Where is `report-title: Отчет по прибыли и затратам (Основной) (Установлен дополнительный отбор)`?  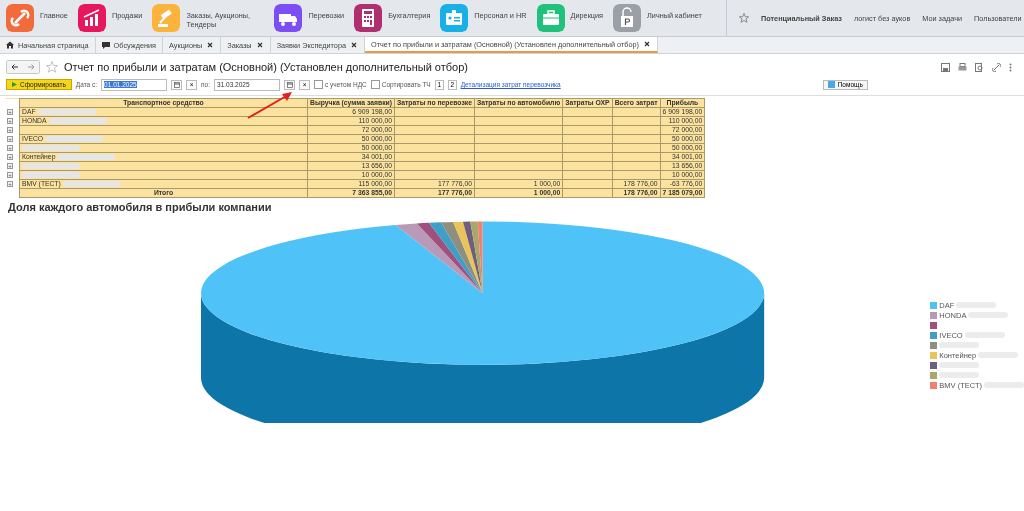
report-title: Отчет по прибыли и затратам (Основной) (Установлен дополнительный отбор) is located at coordinates (266, 67).